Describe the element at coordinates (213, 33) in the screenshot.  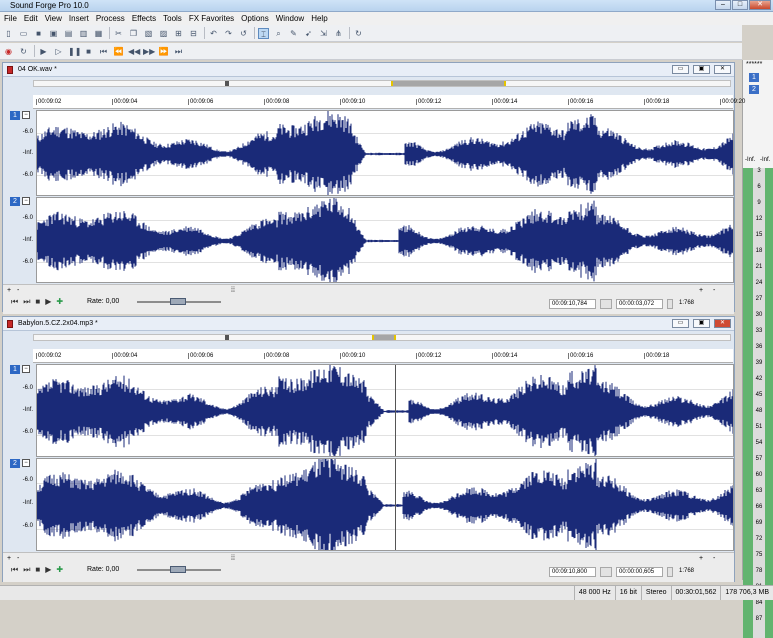
I see `undo-icon: ↶` at that location.